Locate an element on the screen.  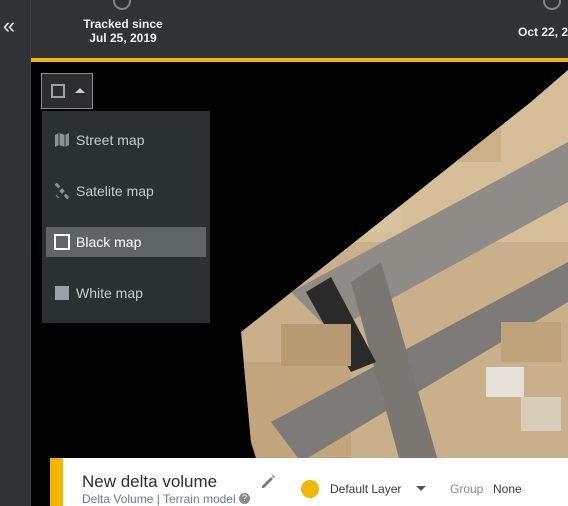
menu-item-street-map: Street map is located at coordinates (126, 140).